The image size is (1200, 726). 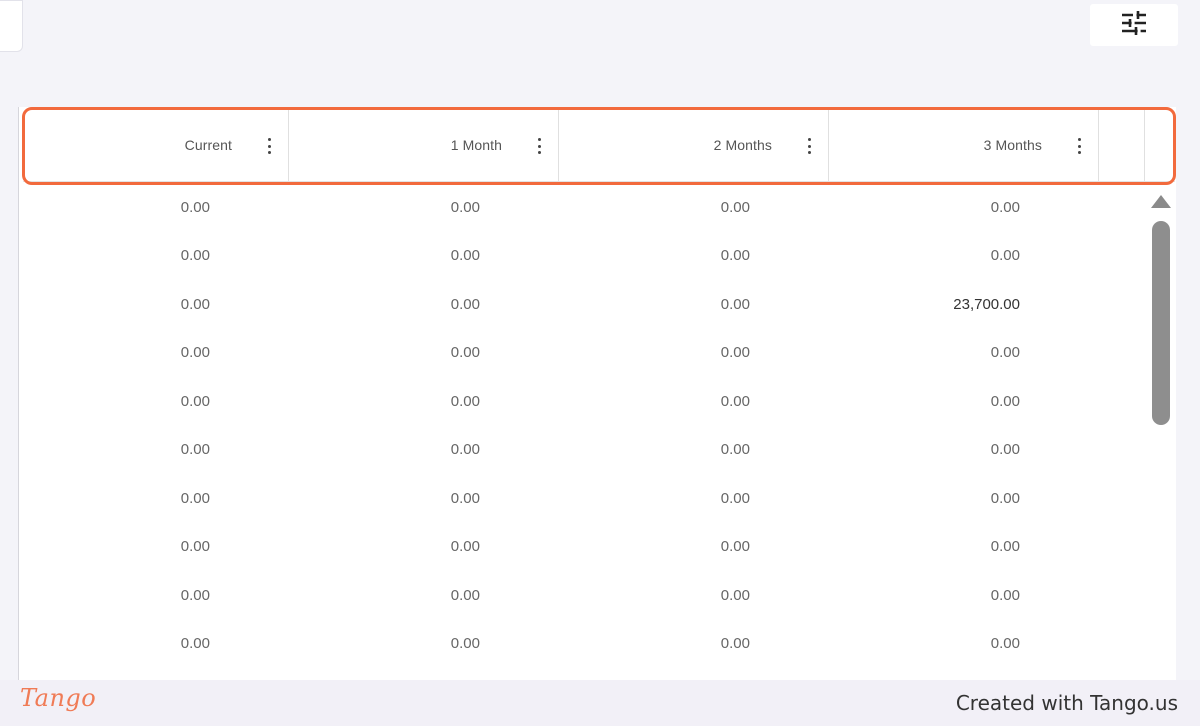 I want to click on left-panel-edge, so click(x=11, y=26).